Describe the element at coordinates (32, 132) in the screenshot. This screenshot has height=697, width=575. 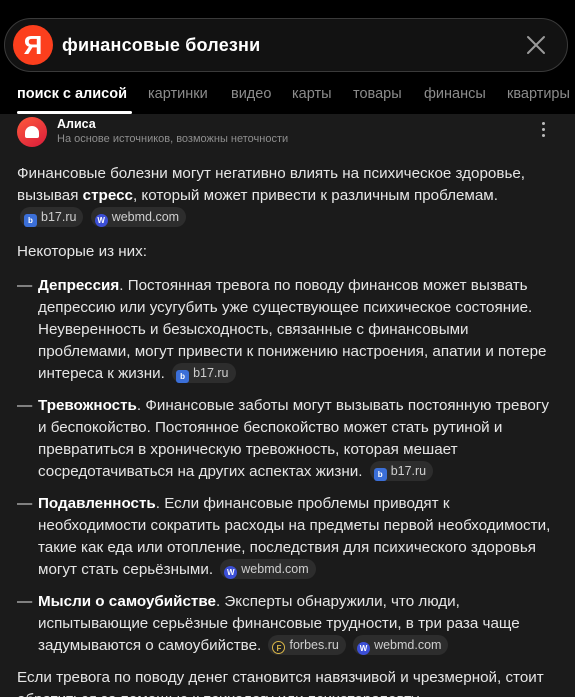
I see `alice-icon` at that location.